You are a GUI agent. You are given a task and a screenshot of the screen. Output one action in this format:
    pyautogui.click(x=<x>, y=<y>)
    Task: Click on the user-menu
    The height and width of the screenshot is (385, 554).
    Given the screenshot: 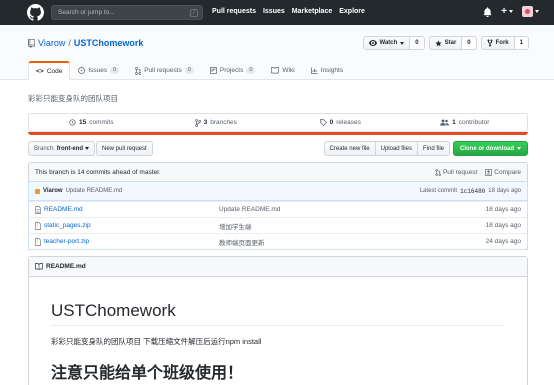 What is the action you would take?
    pyautogui.click(x=530, y=11)
    